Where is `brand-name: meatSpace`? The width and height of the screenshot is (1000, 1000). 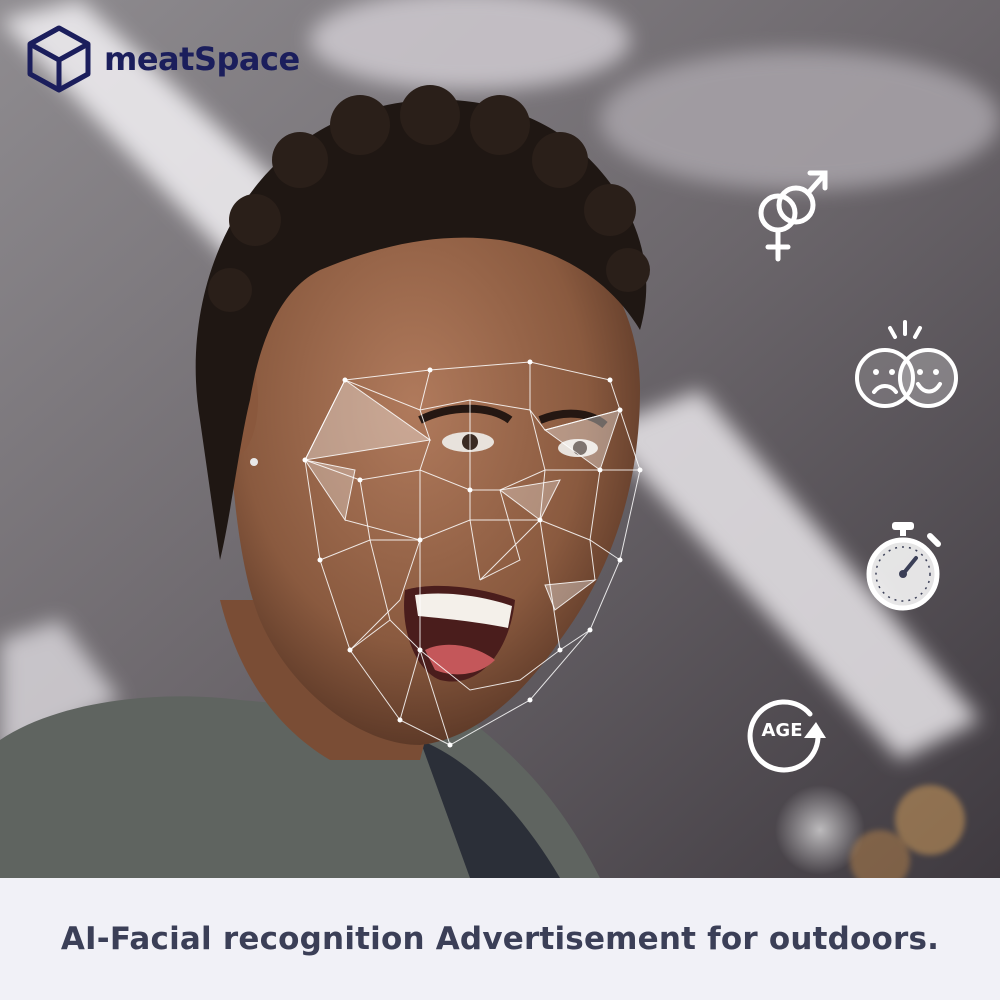
brand-name: meatSpace is located at coordinates (202, 59).